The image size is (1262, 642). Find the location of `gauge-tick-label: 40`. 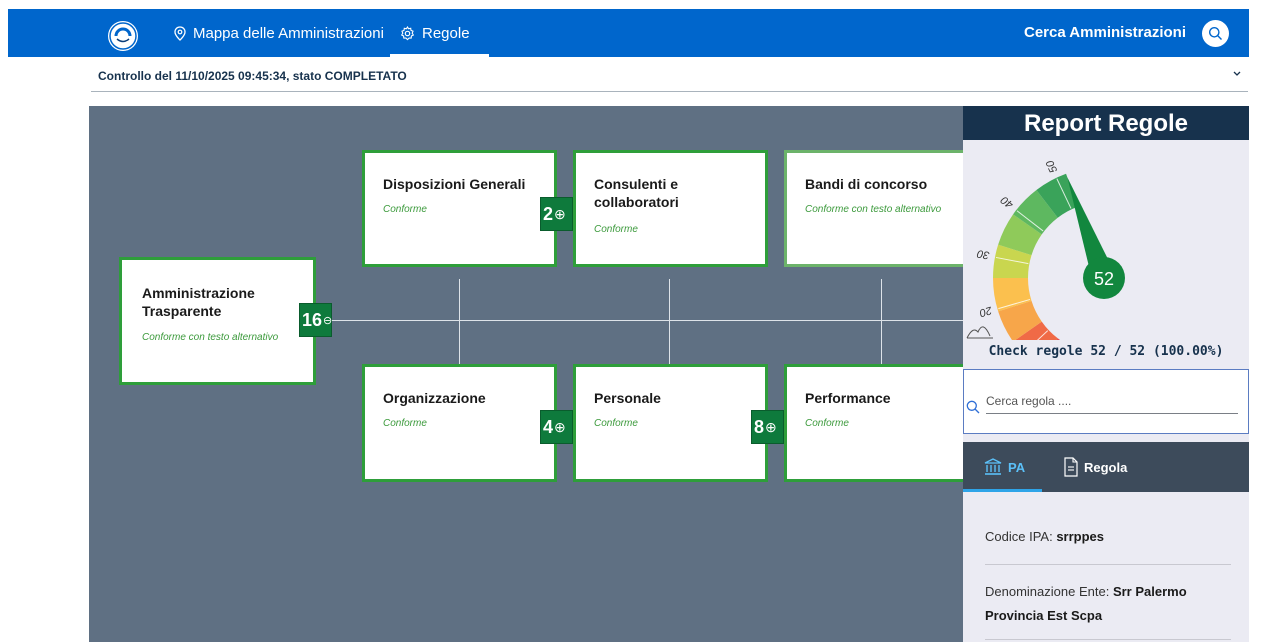

gauge-tick-label: 40 is located at coordinates (1007, 202).